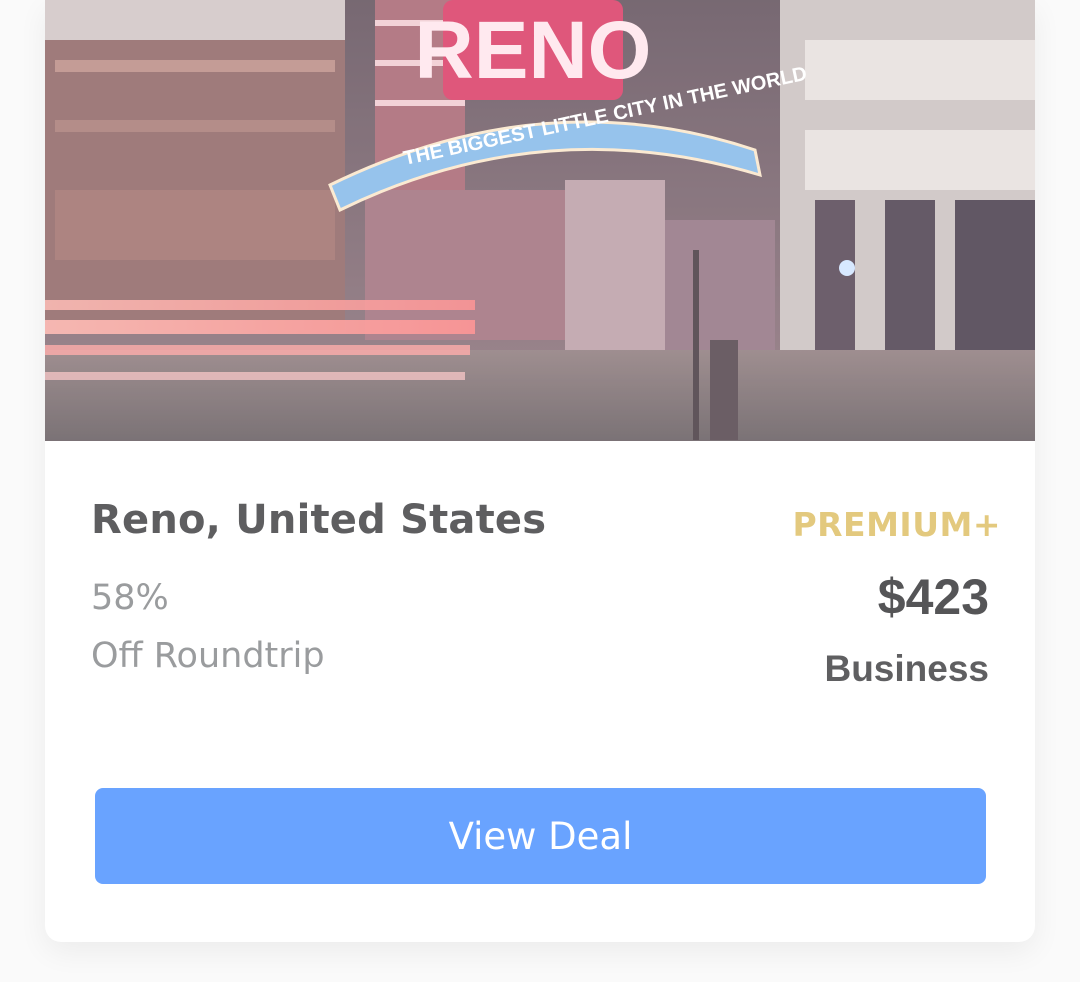 This screenshot has width=1080, height=982. I want to click on discount-info: 58% Off Roundtrip, so click(318, 627).